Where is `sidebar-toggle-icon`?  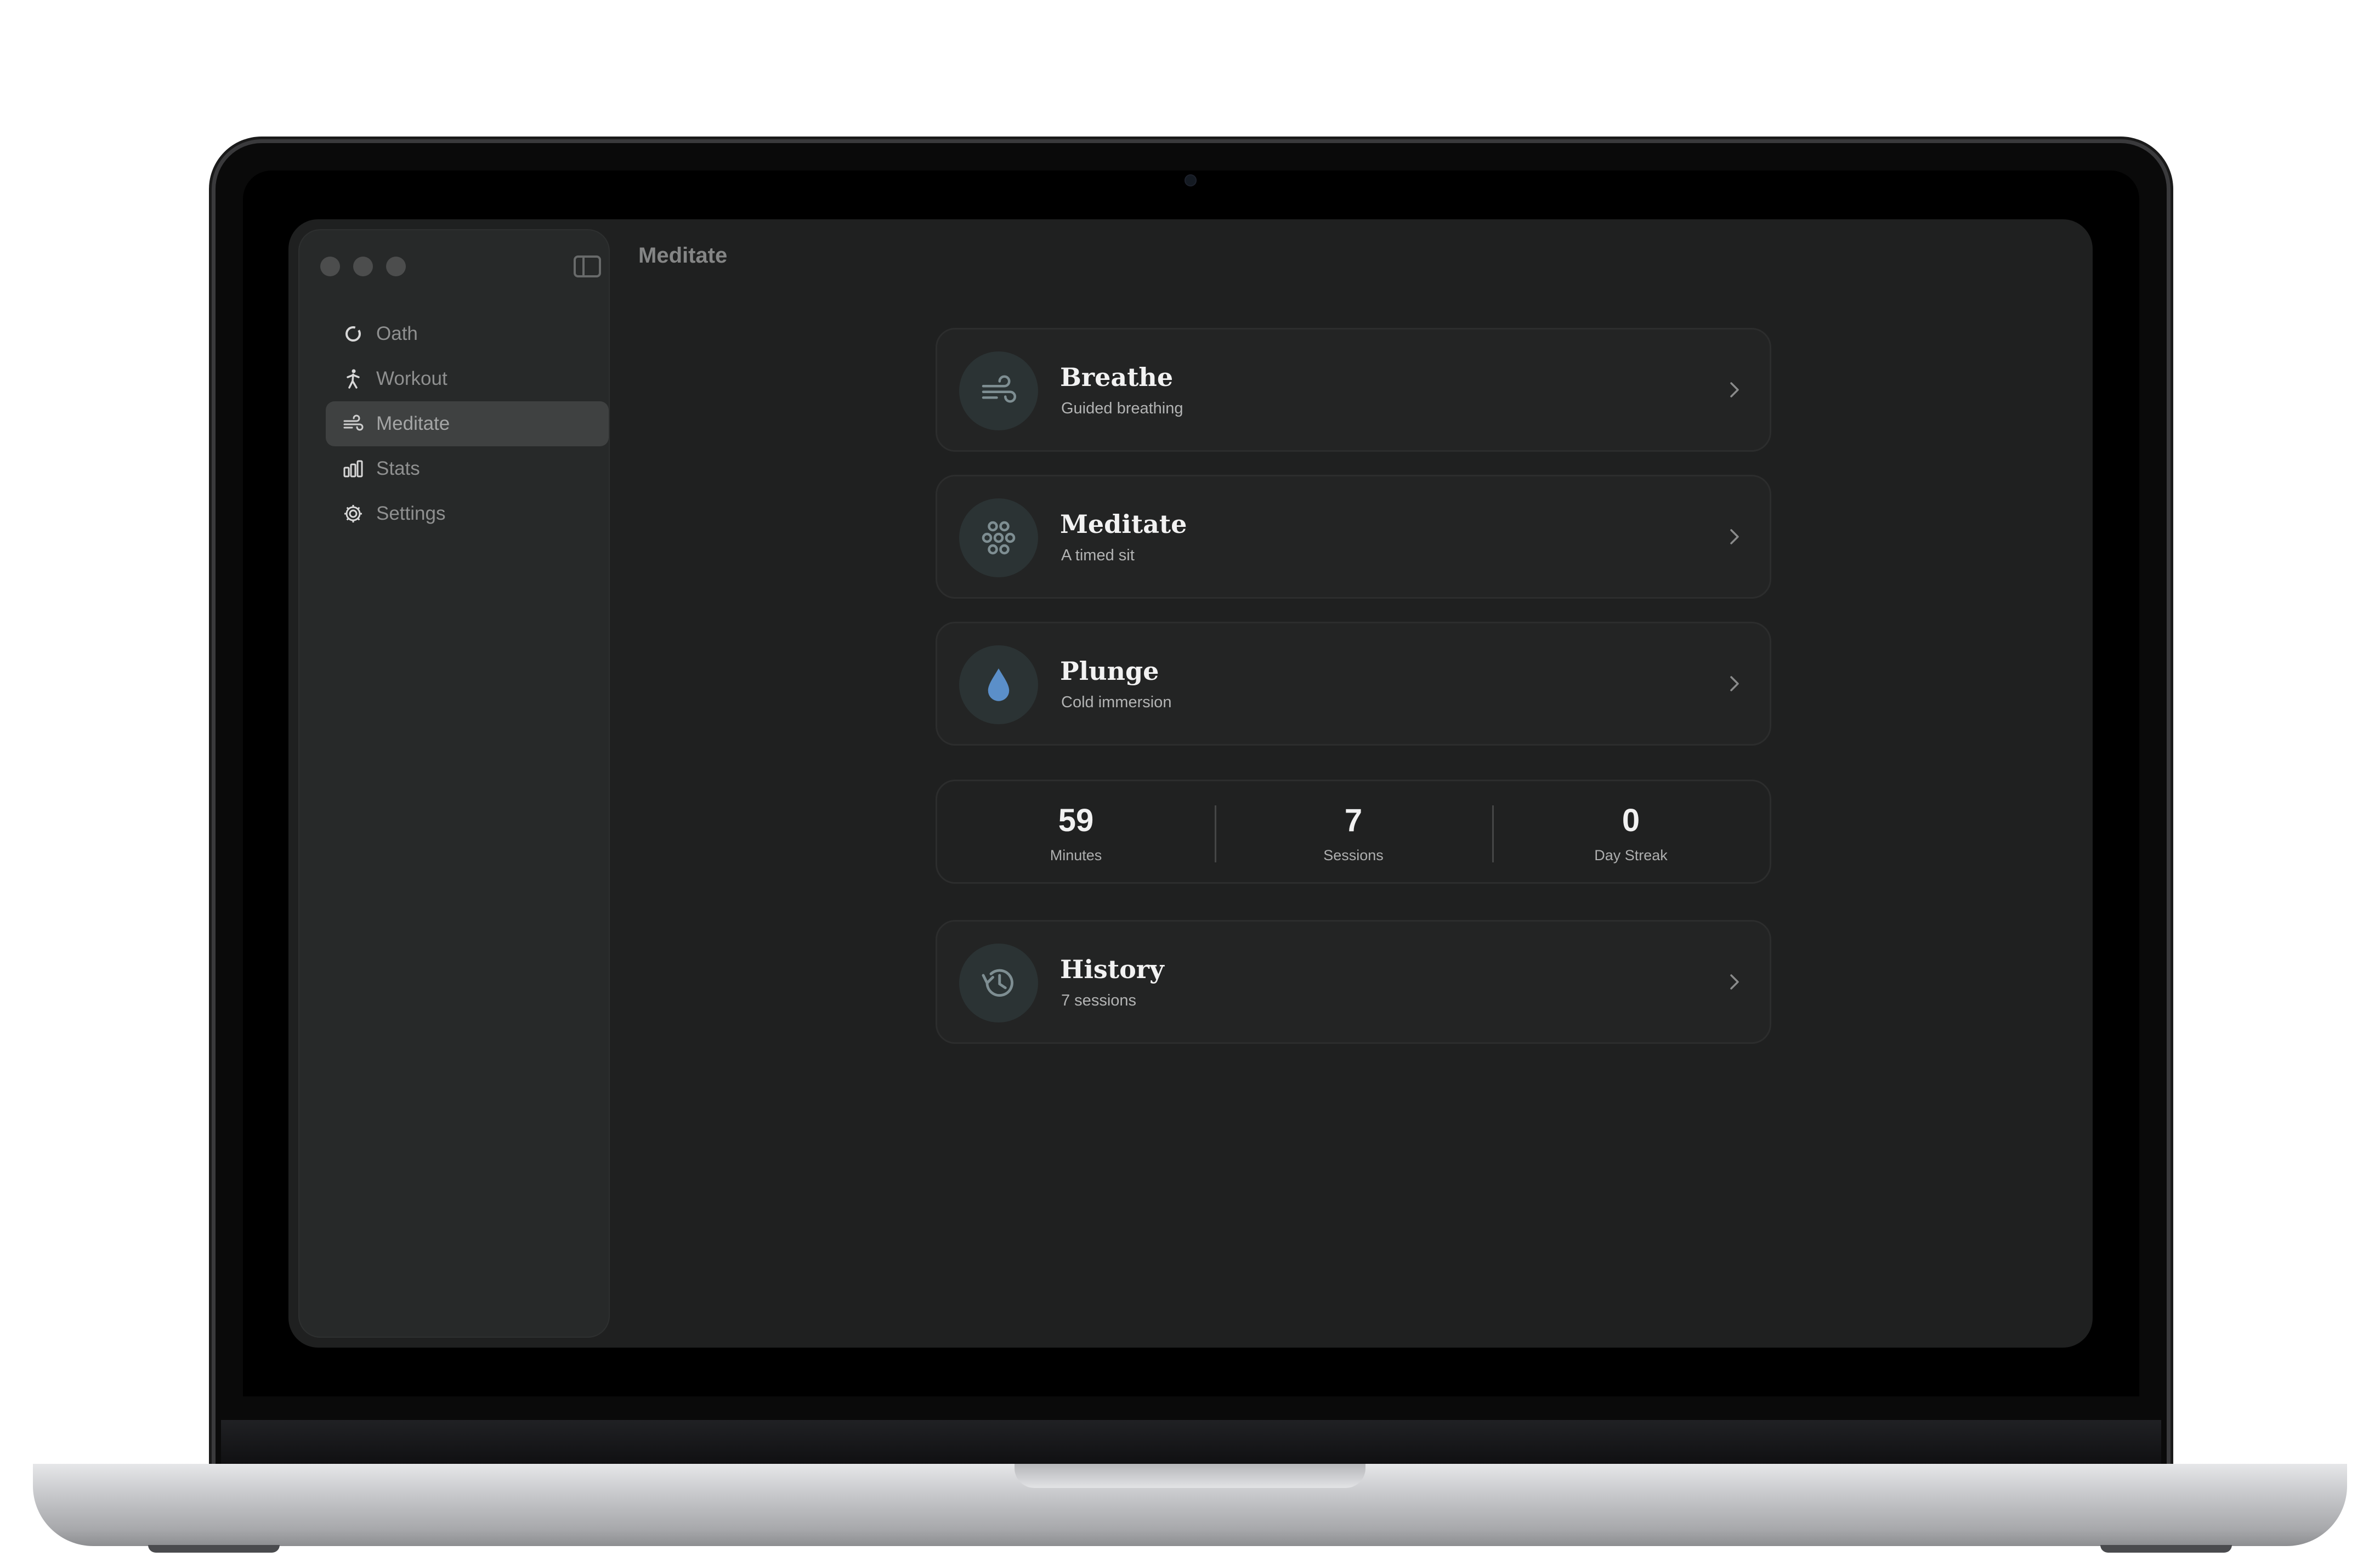
sidebar-toggle-icon is located at coordinates (587, 266).